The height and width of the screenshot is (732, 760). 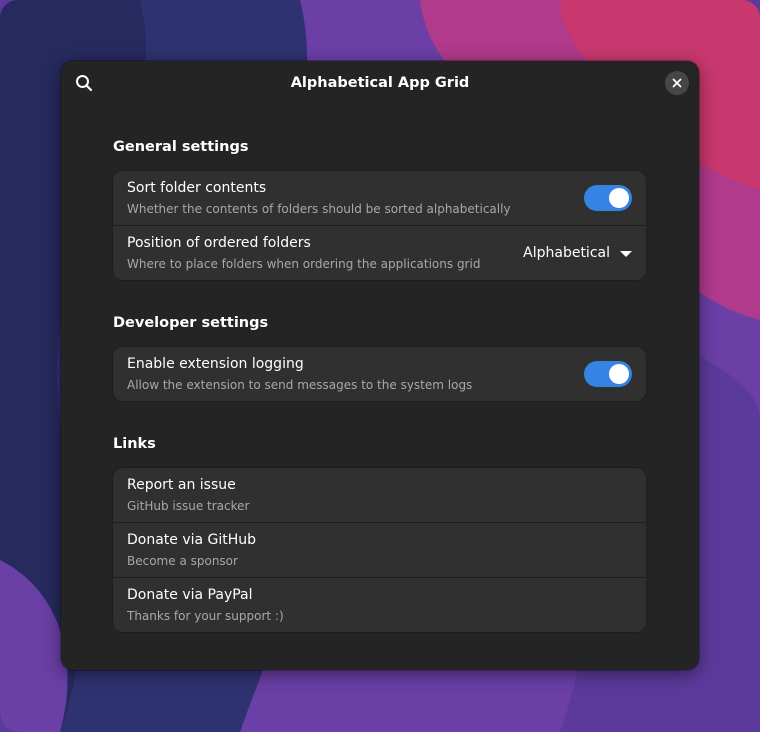 I want to click on link-subtitle: Thanks for your support :), so click(x=205, y=616).